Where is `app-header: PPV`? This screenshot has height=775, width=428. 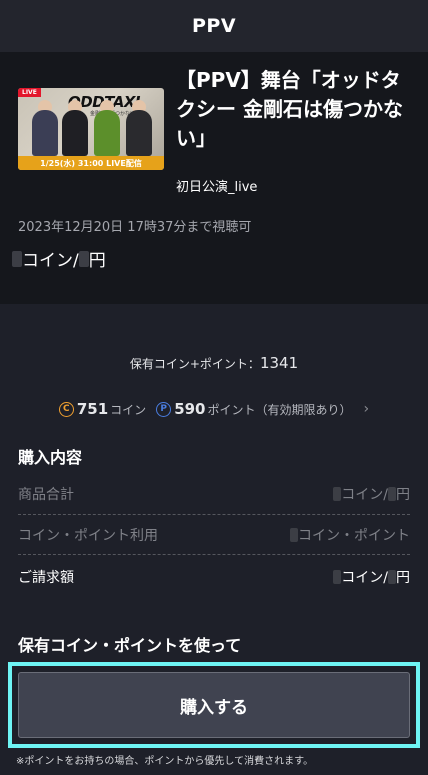
app-header: PPV is located at coordinates (214, 26).